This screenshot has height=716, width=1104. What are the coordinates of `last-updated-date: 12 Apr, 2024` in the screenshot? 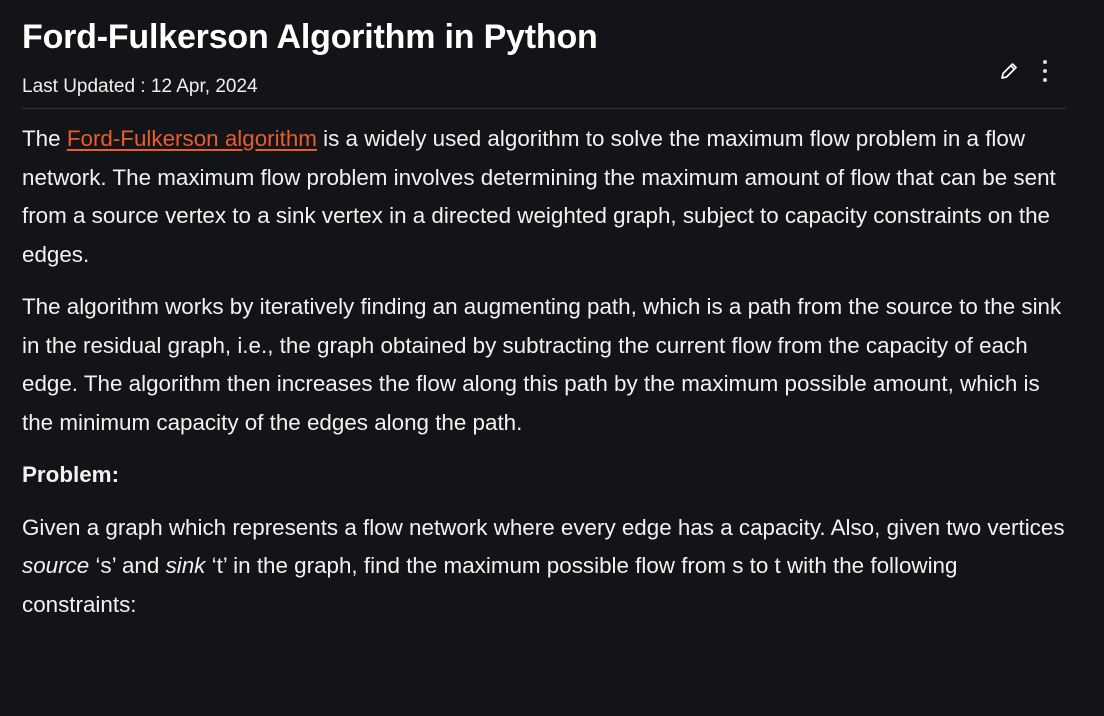 It's located at (204, 86).